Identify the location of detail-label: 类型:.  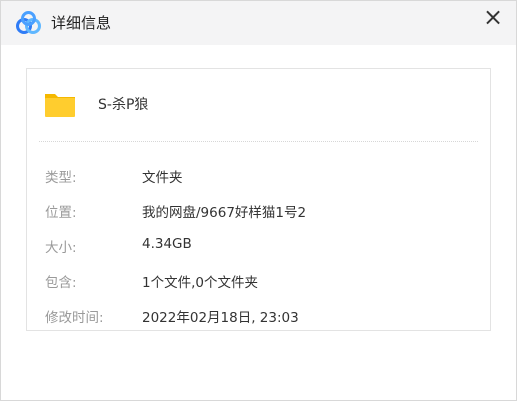
(61, 178).